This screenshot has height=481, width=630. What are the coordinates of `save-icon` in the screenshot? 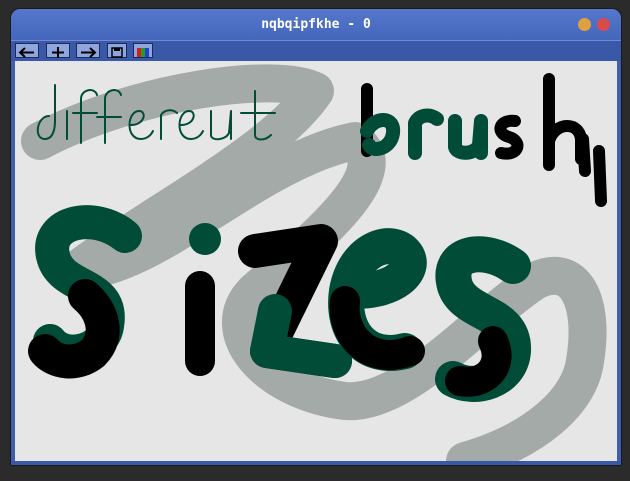 It's located at (117, 52).